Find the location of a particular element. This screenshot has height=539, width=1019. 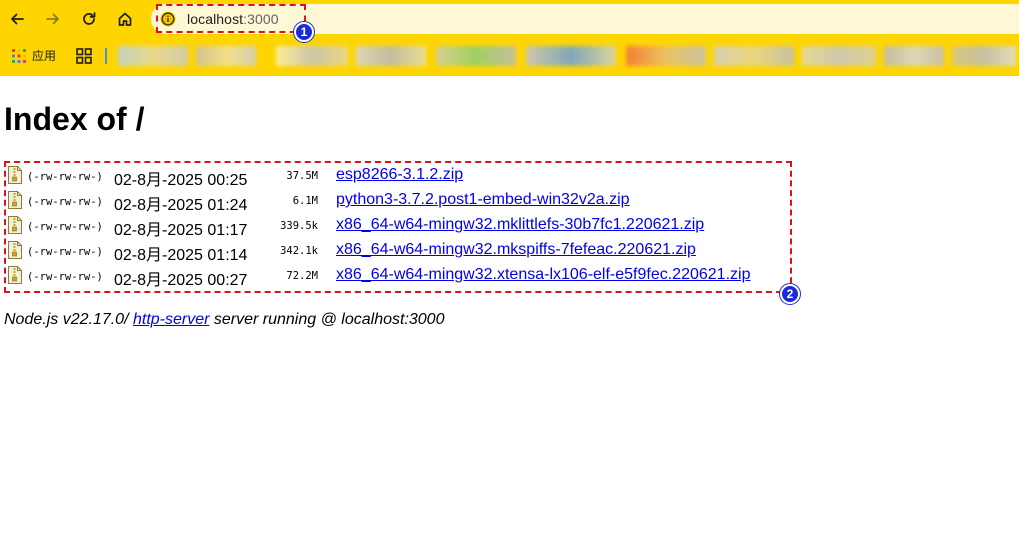

home-button is located at coordinates (125, 19).